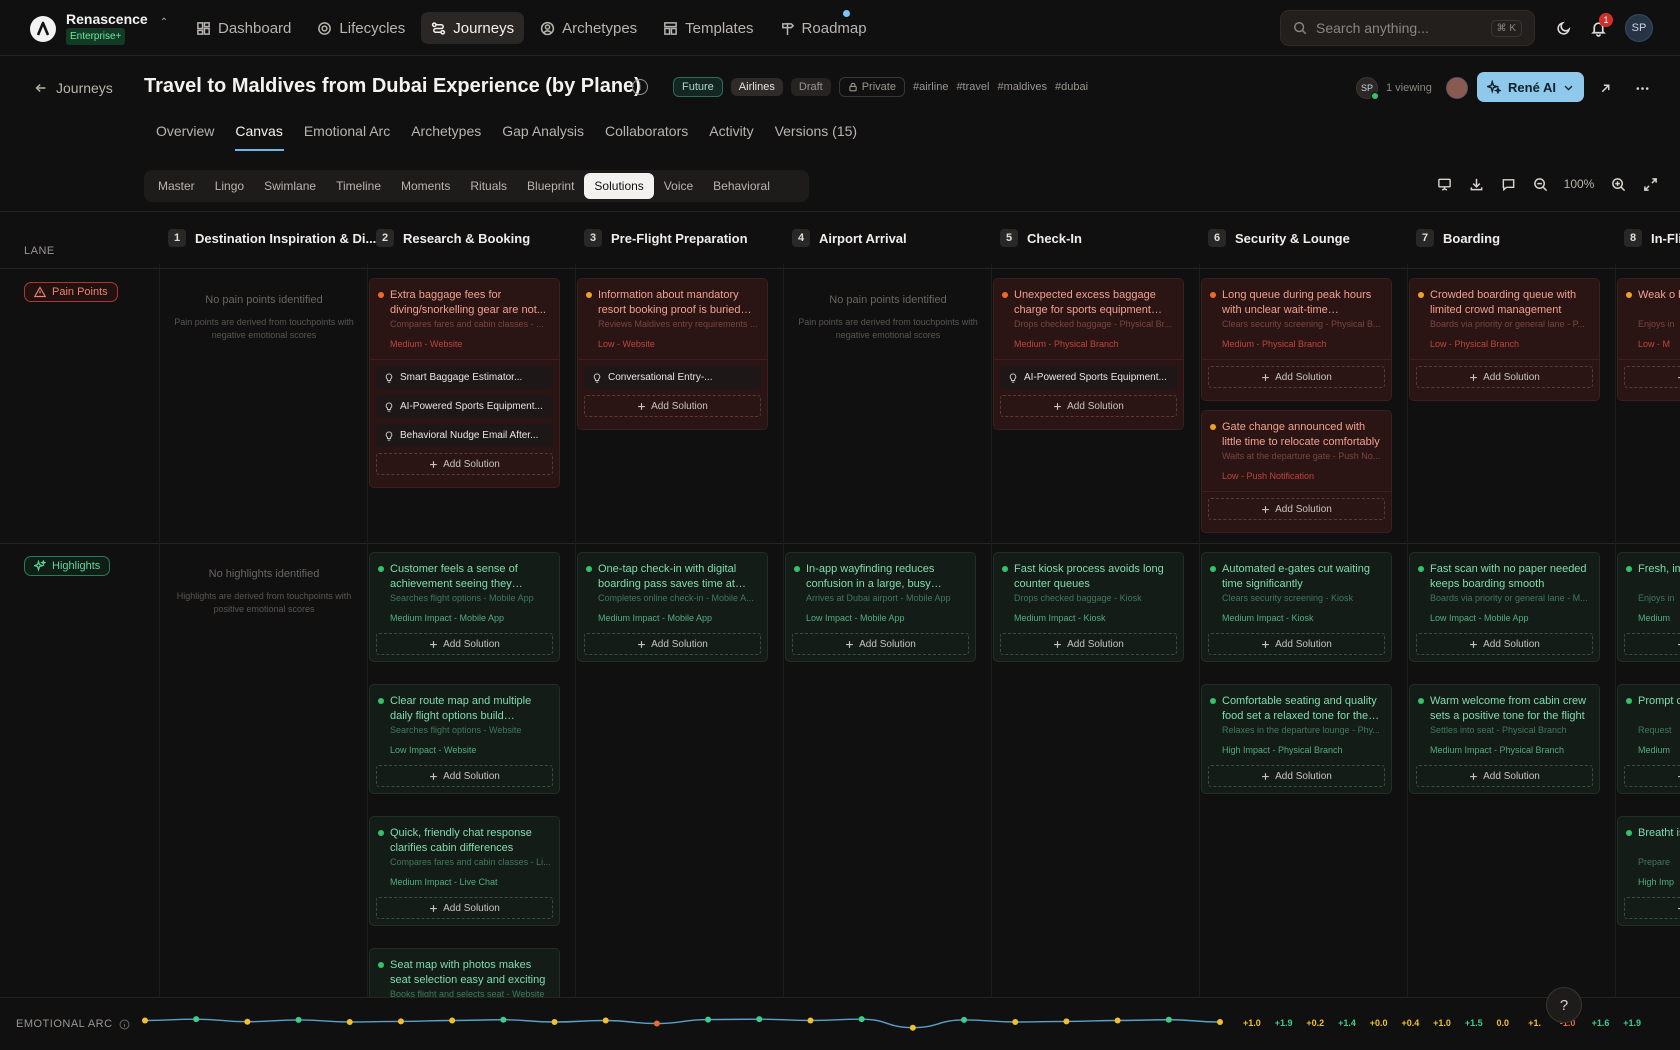 Image resolution: width=1680 pixels, height=1050 pixels. Describe the element at coordinates (930, 87) in the screenshot. I see `tag: #airline` at that location.